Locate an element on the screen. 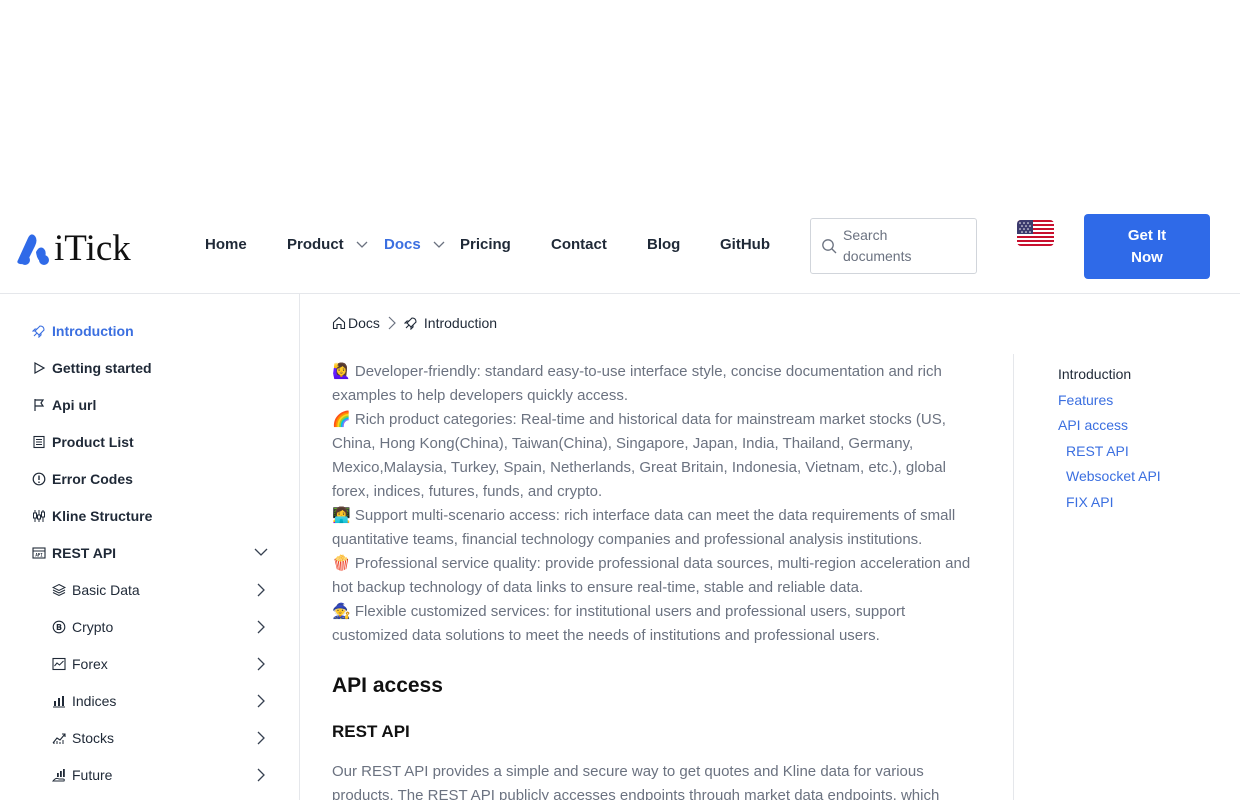 The width and height of the screenshot is (1240, 800). breadcrumb-current: Introduction is located at coordinates (460, 323).